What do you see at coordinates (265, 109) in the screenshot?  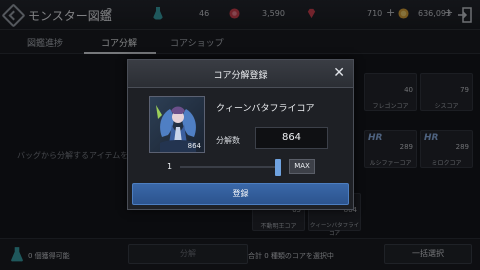 I see `core-name: クィーンバタフライコア` at bounding box center [265, 109].